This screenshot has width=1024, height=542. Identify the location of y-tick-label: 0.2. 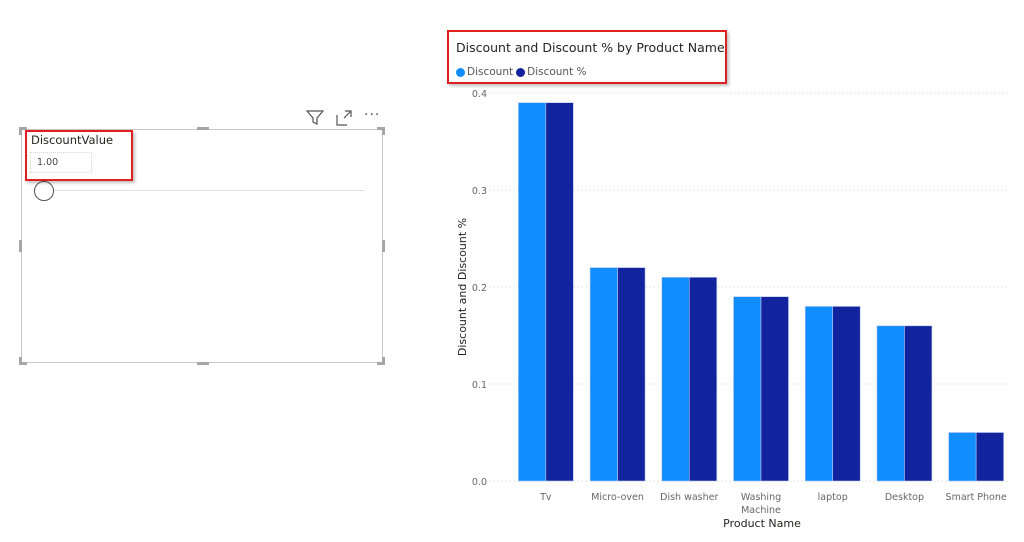
(479, 288).